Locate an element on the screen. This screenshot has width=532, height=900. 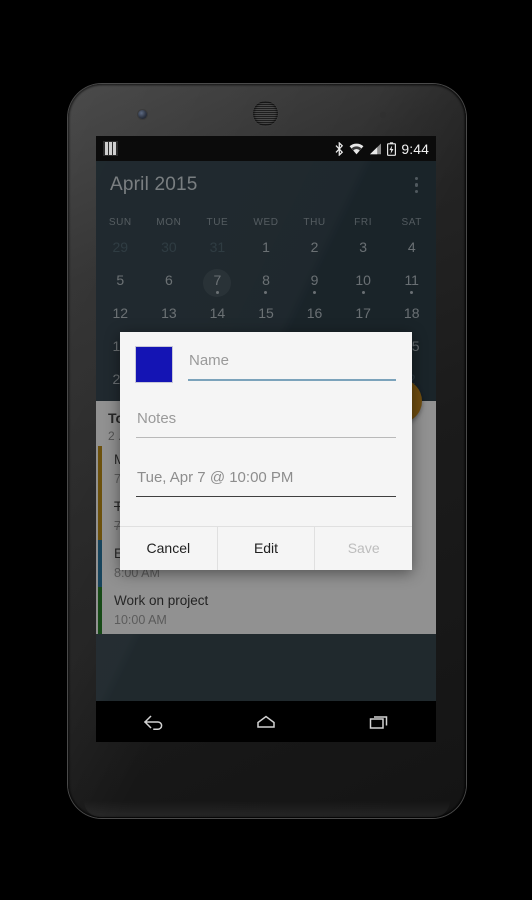
name-field-text: Name is located at coordinates (209, 360).